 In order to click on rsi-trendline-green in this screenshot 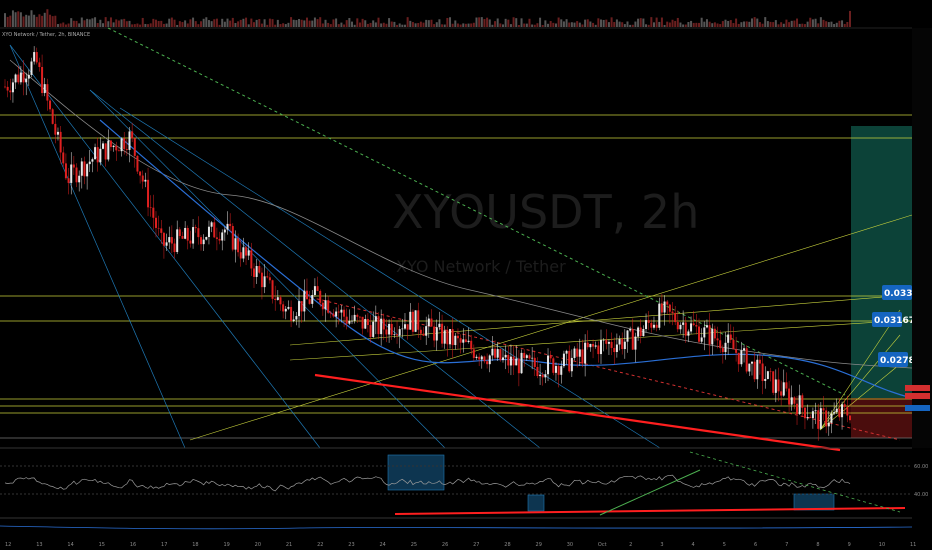, I will do `click(650, 492)`.